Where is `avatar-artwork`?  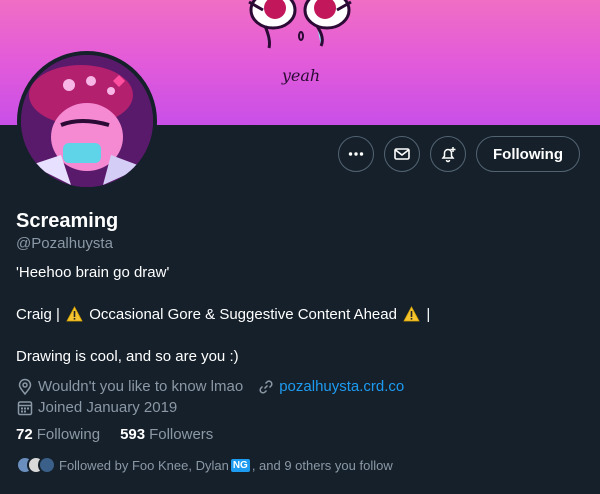
avatar-artwork is located at coordinates (87, 121).